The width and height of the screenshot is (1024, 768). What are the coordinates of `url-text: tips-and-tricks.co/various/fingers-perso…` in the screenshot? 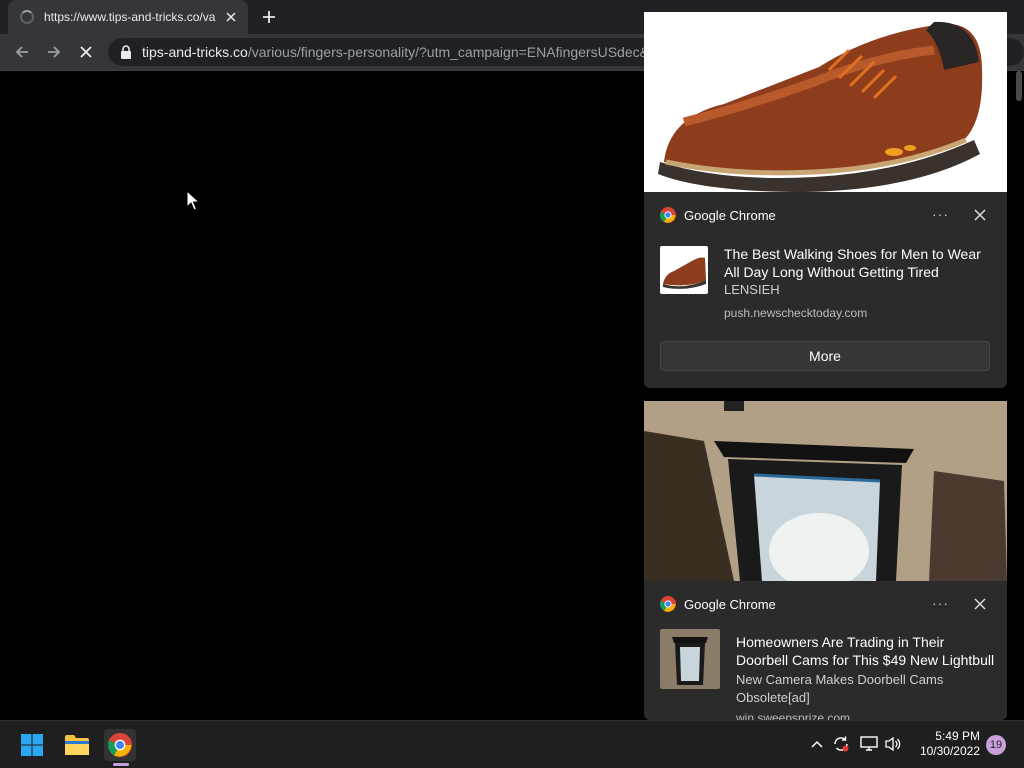 It's located at (395, 52).